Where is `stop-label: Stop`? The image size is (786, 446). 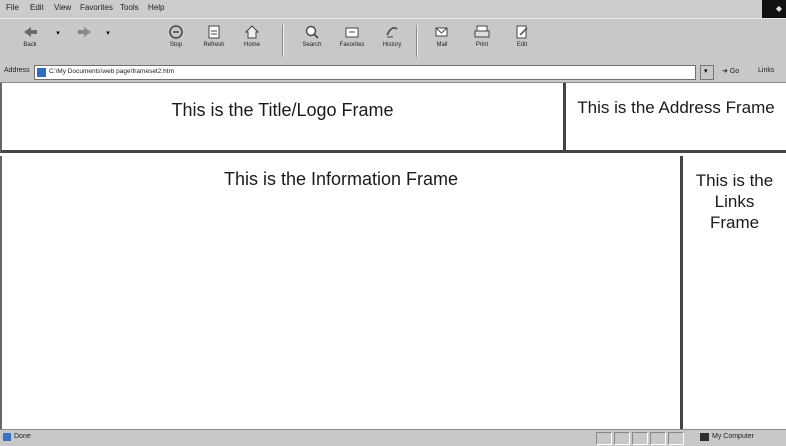 stop-label: Stop is located at coordinates (176, 45).